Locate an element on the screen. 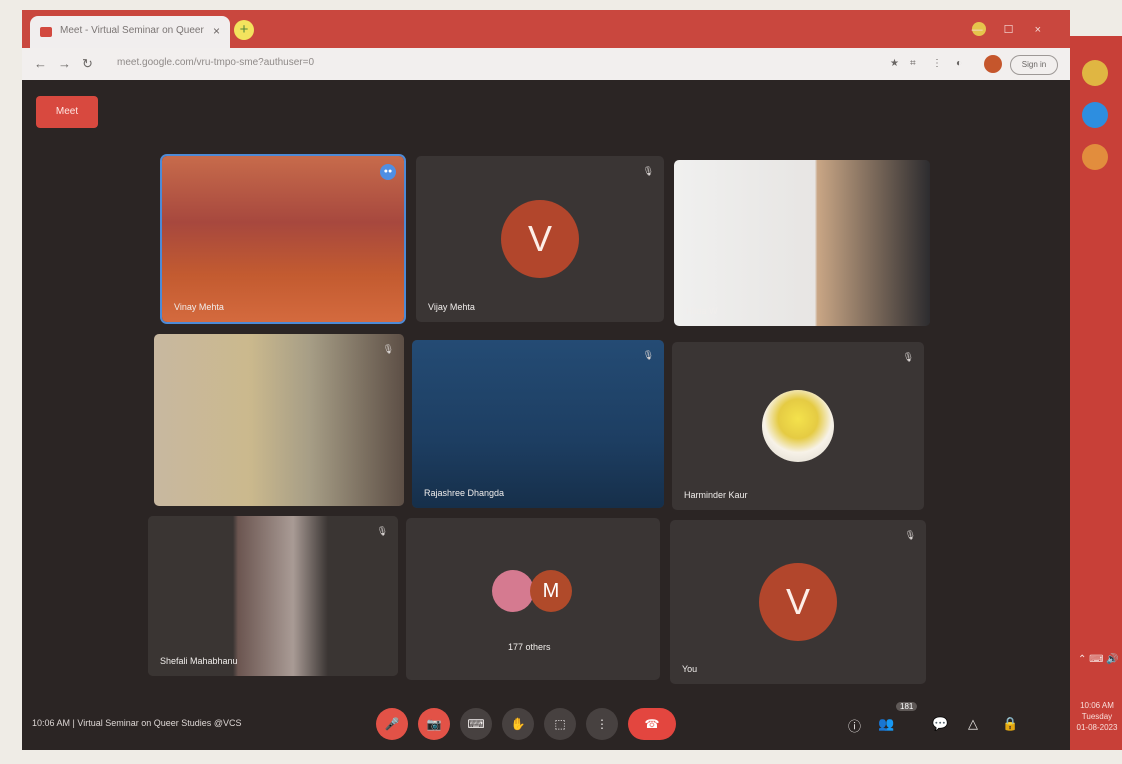  participant-tile: 🎙 Shefali Mahabhanu is located at coordinates (273, 596).